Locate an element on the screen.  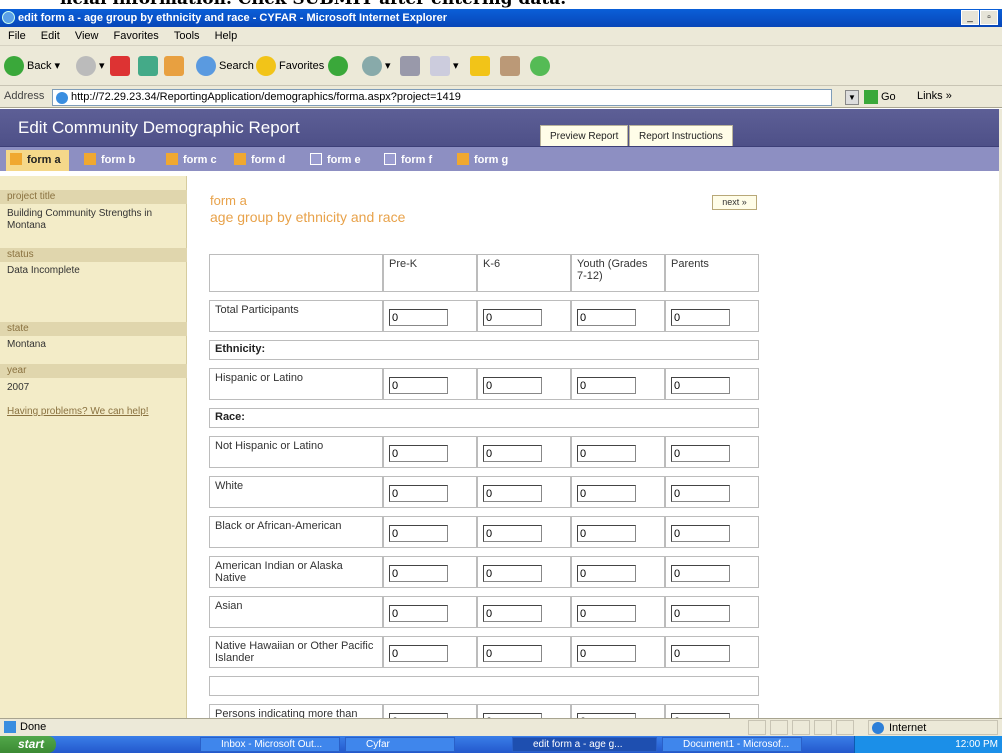
research-icon is located at coordinates (510, 66).